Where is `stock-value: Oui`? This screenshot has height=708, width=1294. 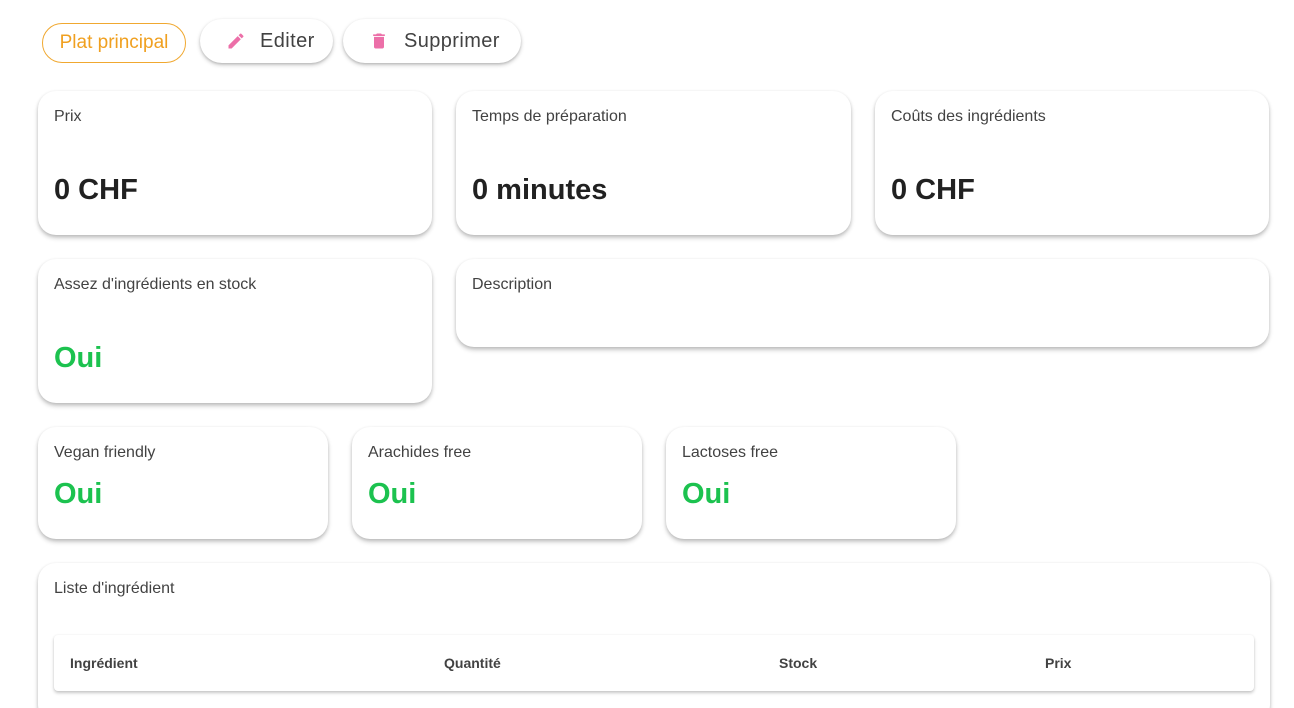
stock-value: Oui is located at coordinates (78, 358).